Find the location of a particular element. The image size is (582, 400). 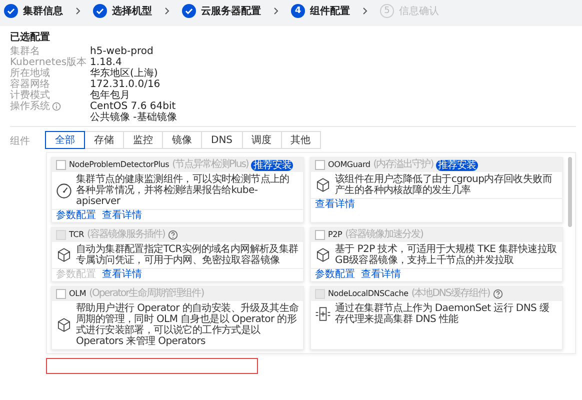

component-description: 自动为集群配置指定TCR实例的域名内网解析及集群专属访问凭证，可用于内网、免密拉取容器镜像 is located at coordinates (187, 255).